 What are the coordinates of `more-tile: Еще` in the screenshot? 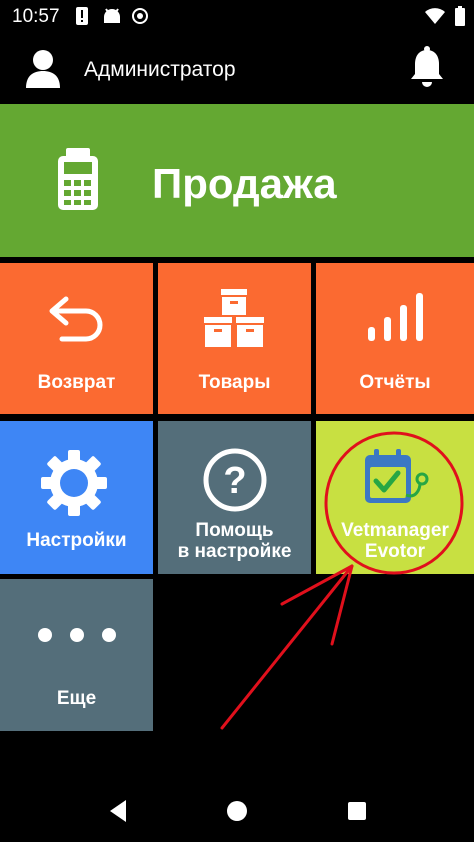 It's located at (76, 655).